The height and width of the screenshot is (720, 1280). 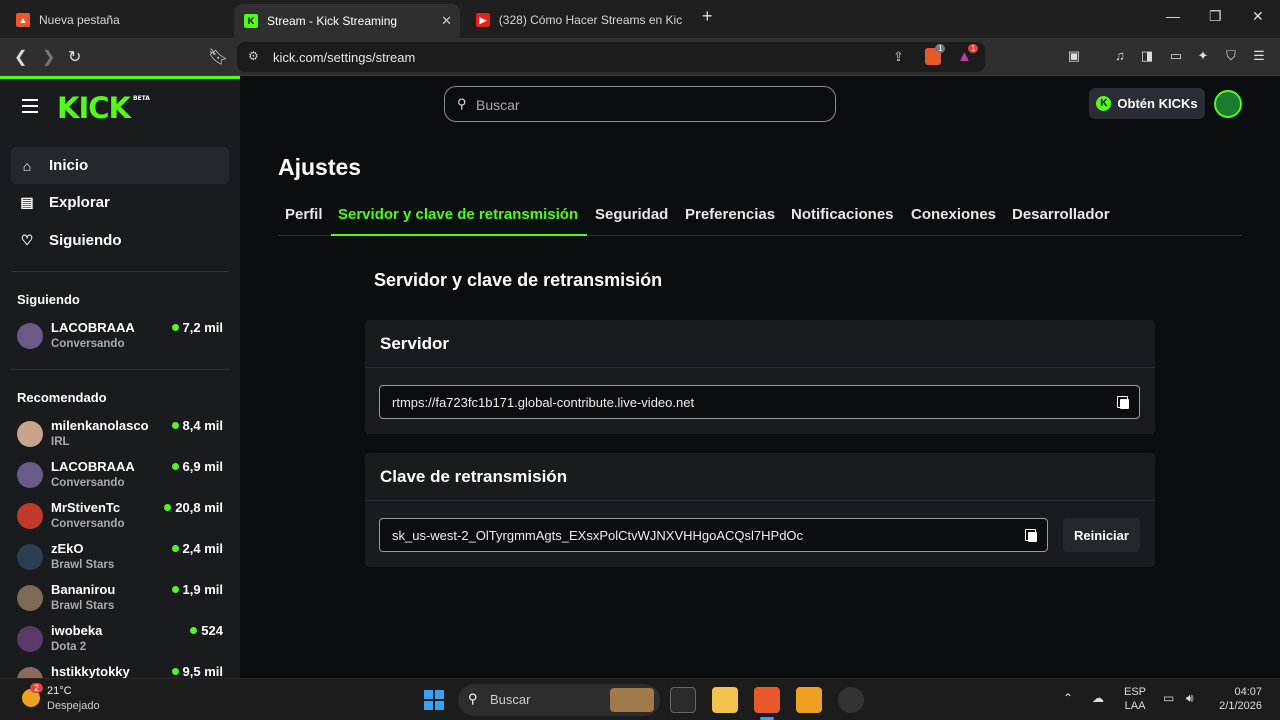 What do you see at coordinates (760, 344) in the screenshot?
I see `server-label: Servidor` at bounding box center [760, 344].